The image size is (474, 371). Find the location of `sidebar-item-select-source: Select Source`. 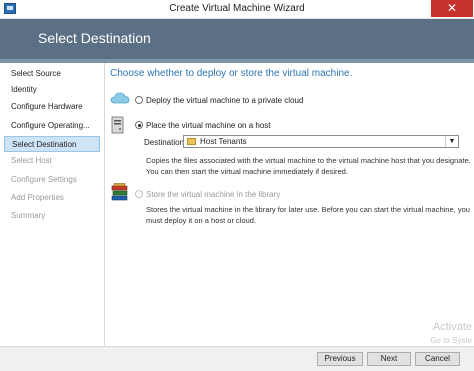

sidebar-item-select-source: Select Source is located at coordinates (52, 74).